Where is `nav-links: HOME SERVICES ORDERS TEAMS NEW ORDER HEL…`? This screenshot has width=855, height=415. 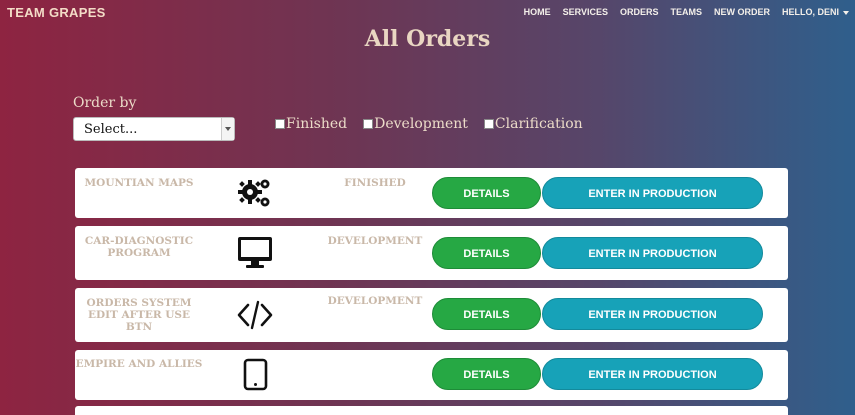 nav-links: HOME SERVICES ORDERS TEAMS NEW ORDER HEL… is located at coordinates (686, 12).